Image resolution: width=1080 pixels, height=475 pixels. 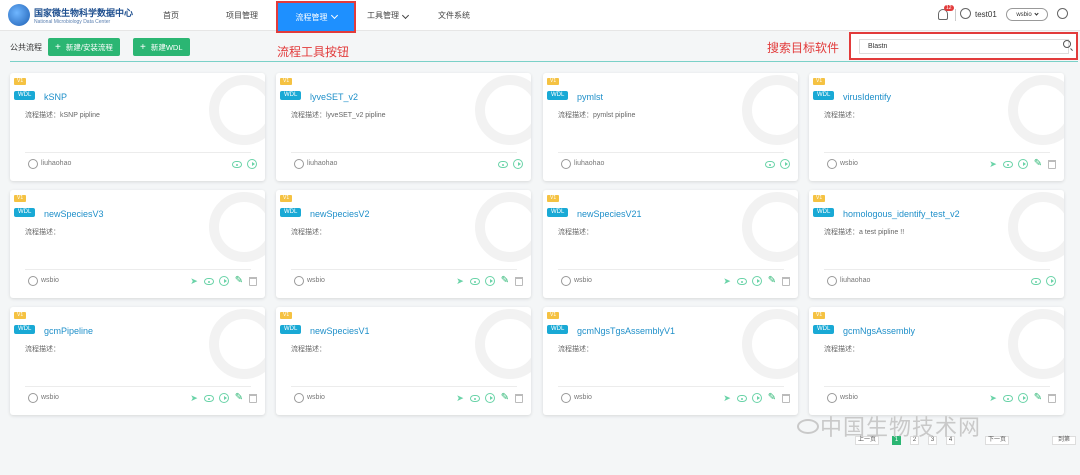 I want to click on workflow-card: V1 WDL newSpeciesV21 流程描述： wsbio ➤ ✎, so click(x=670, y=244).